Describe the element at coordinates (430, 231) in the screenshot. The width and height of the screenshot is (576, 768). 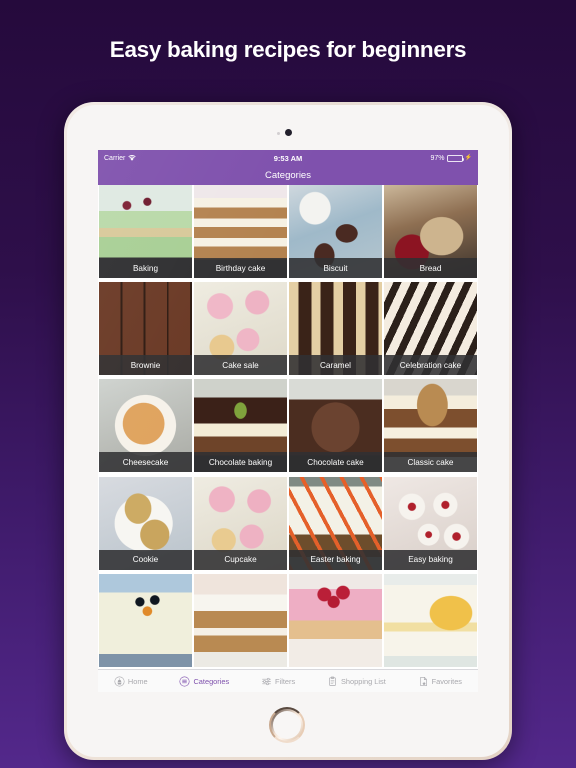
I see `category-tile: Bread` at that location.